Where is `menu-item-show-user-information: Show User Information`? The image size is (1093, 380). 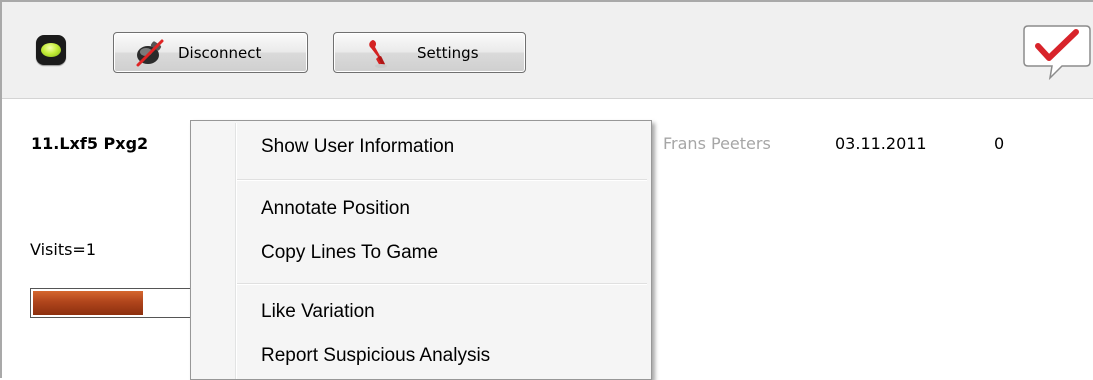 menu-item-show-user-information: Show User Information is located at coordinates (357, 147).